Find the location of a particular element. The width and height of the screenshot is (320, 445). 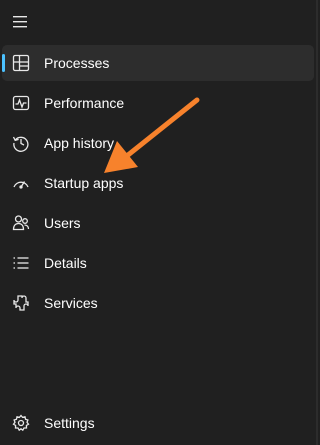

nav-item-details: Details is located at coordinates (158, 263).